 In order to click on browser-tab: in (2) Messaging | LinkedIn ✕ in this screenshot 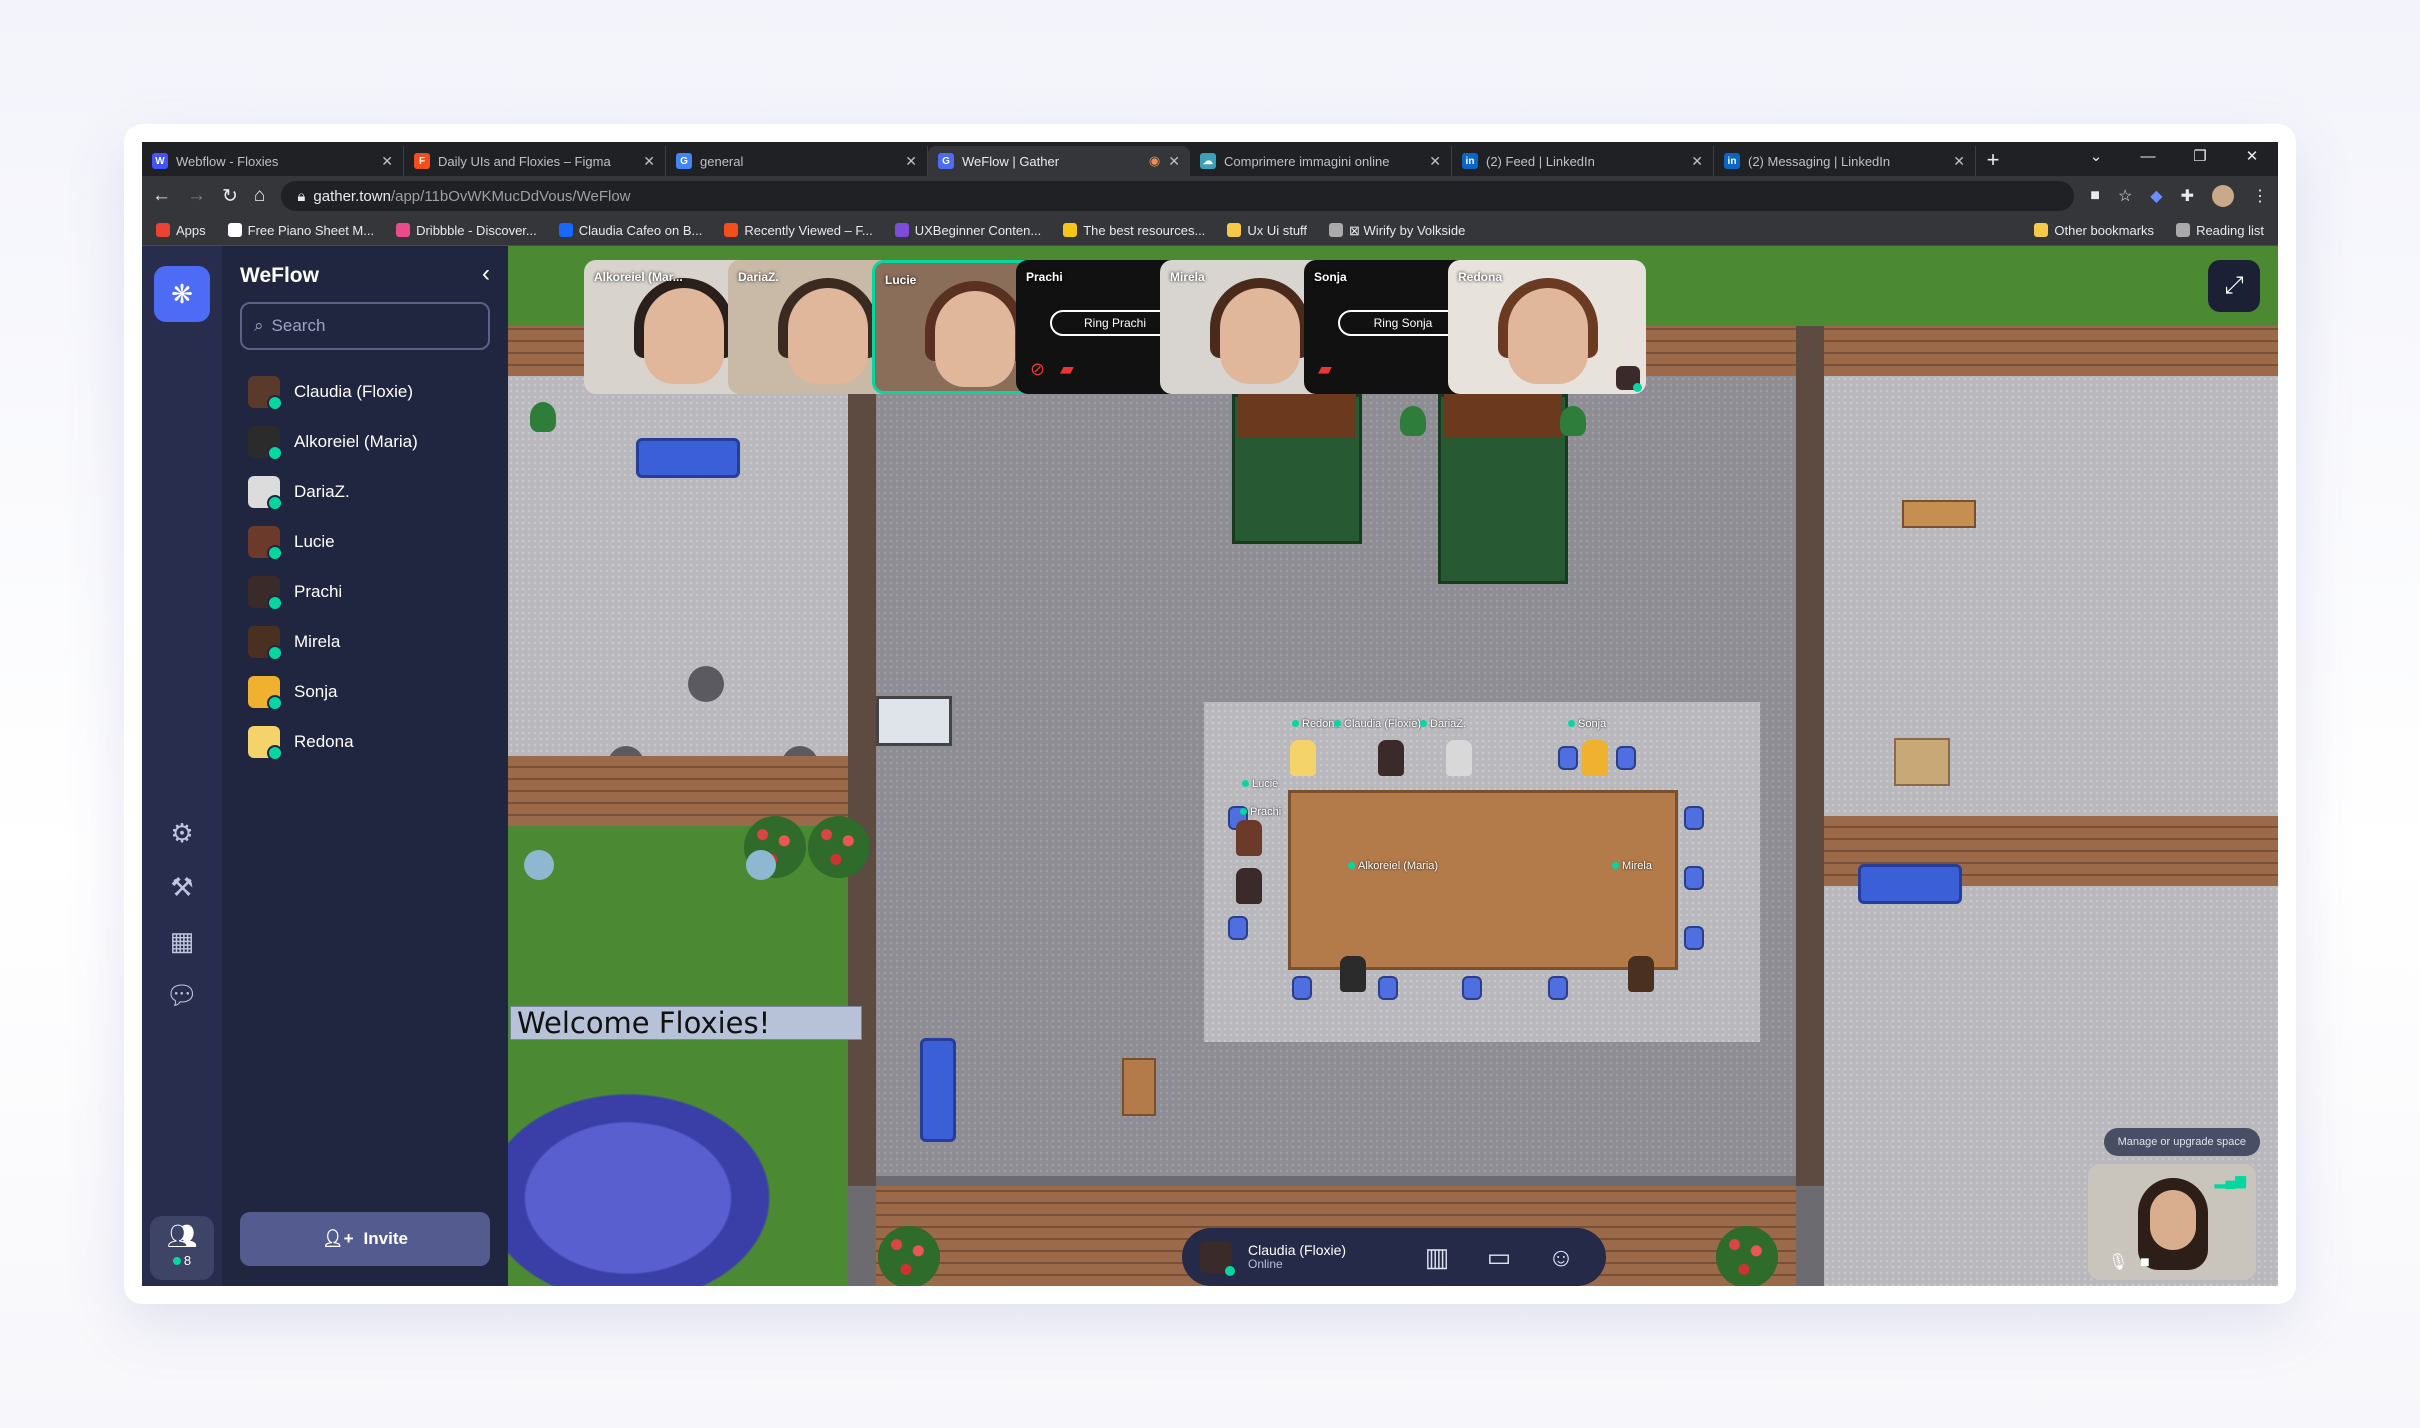, I will do `click(1845, 161)`.